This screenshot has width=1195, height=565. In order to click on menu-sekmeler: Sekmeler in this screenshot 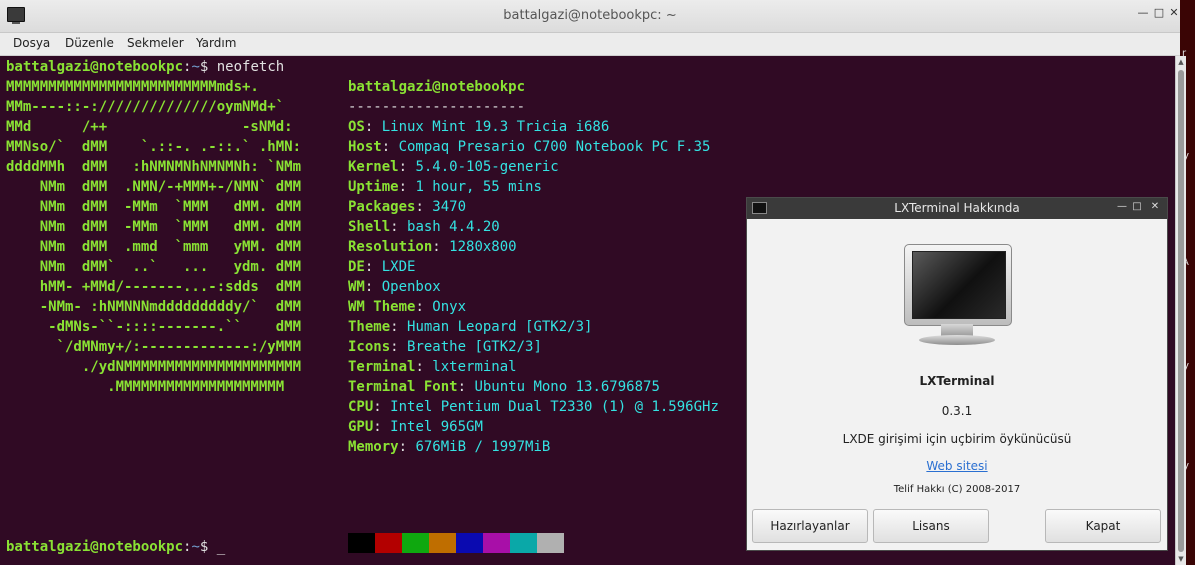, I will do `click(155, 43)`.